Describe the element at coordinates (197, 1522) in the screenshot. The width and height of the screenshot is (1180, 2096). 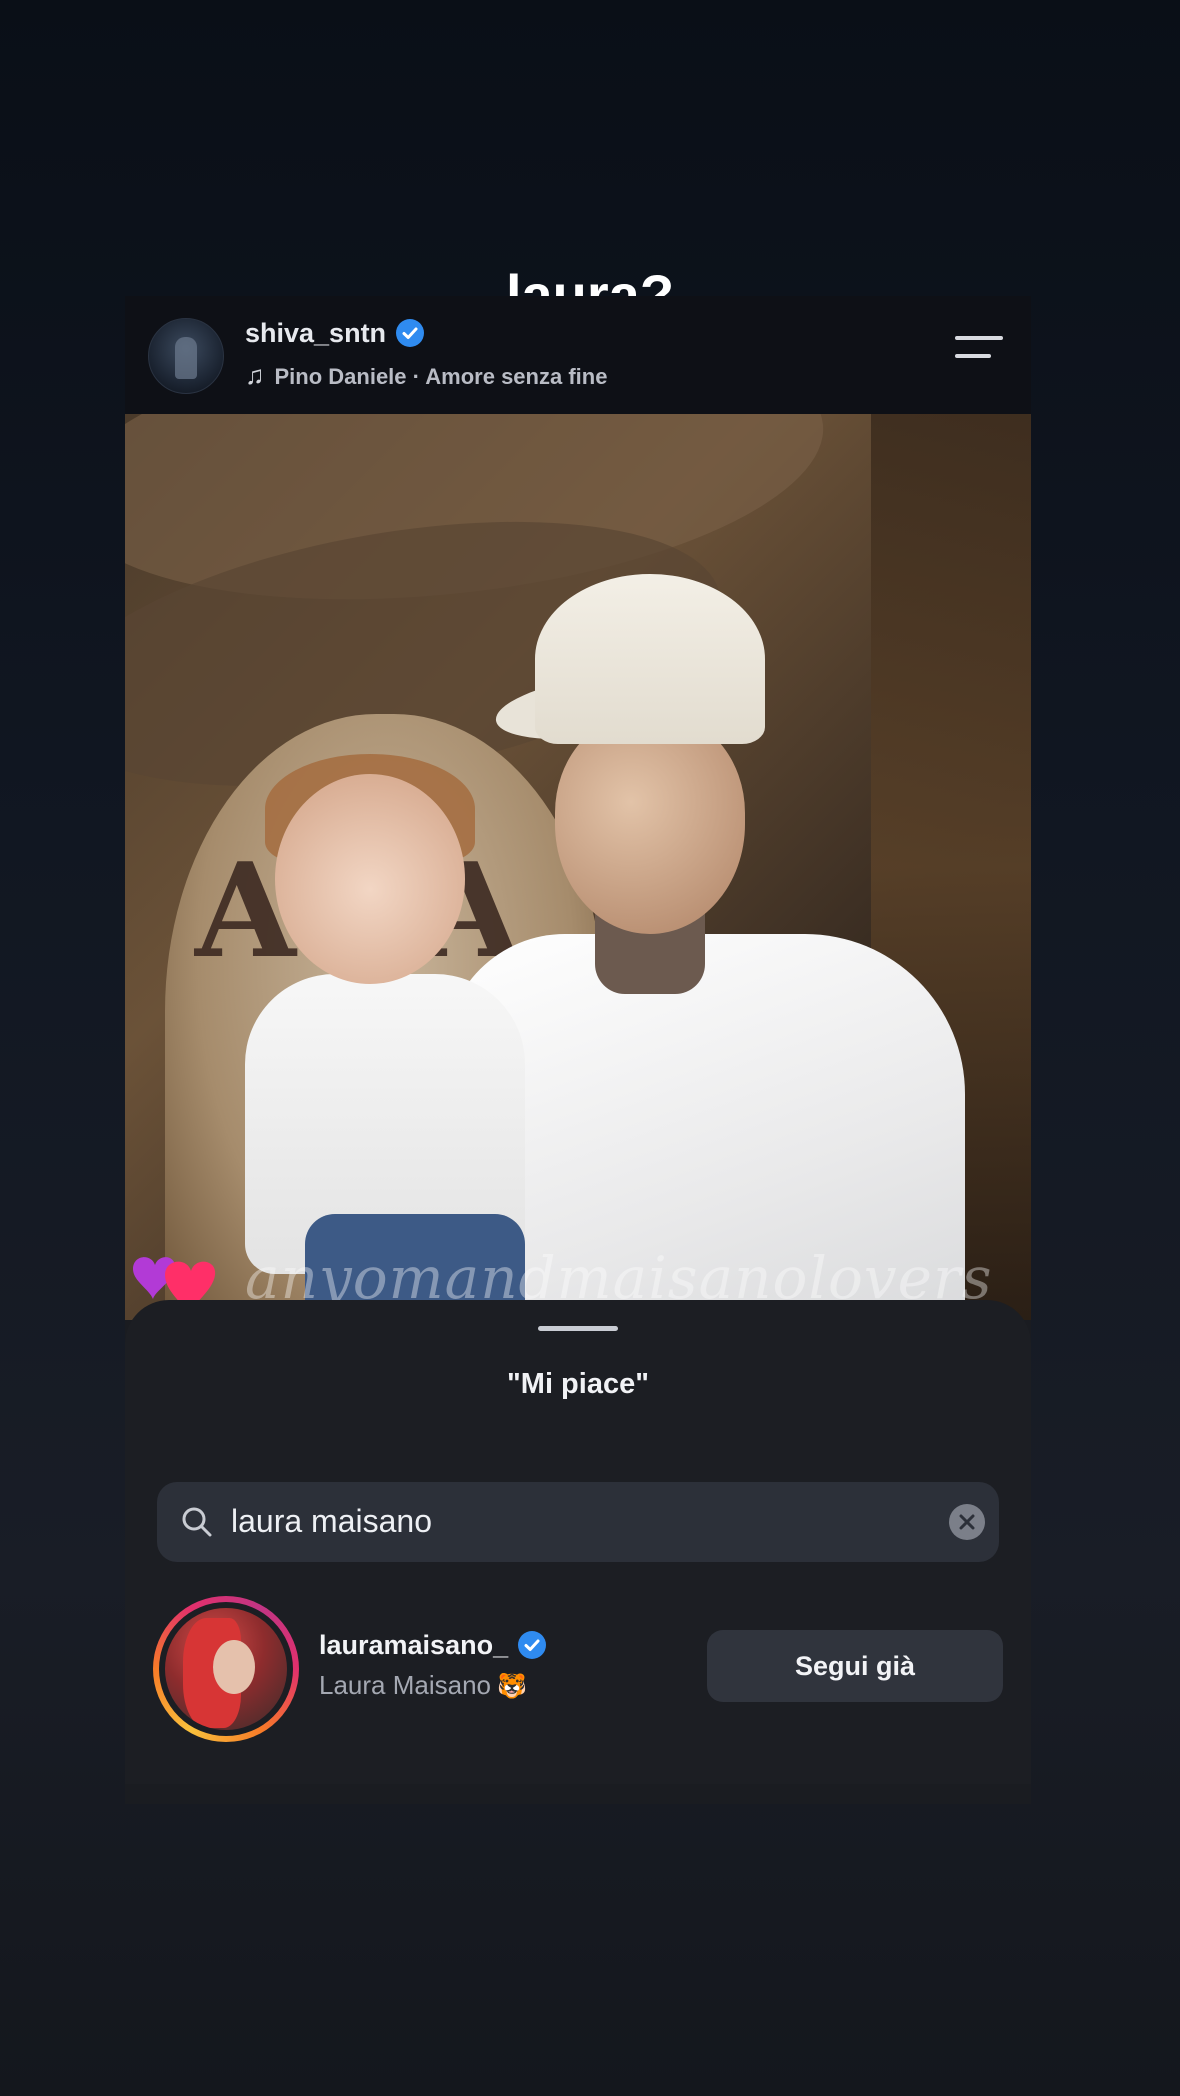
I see `search-icon` at that location.